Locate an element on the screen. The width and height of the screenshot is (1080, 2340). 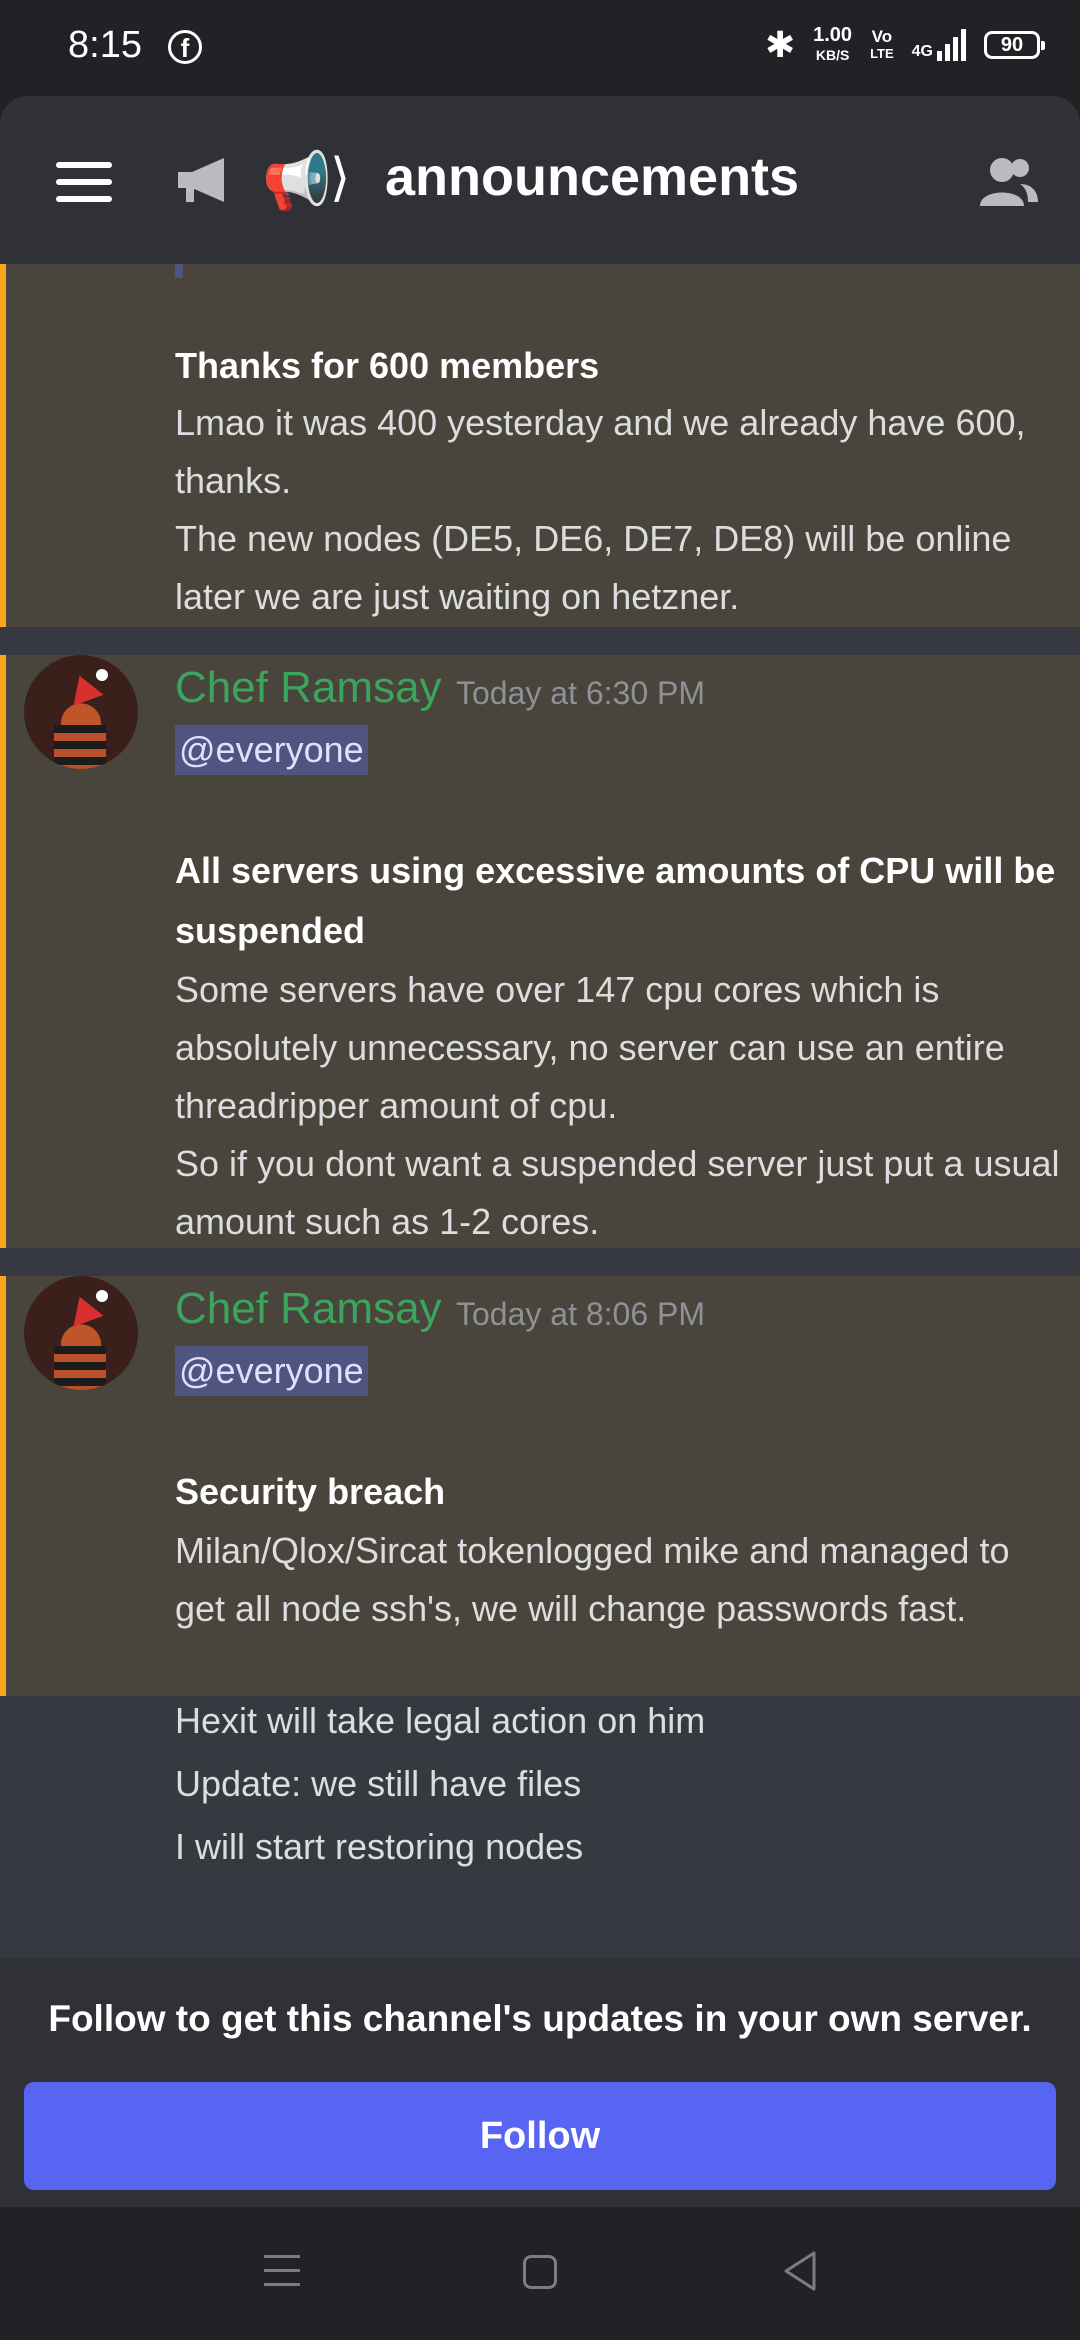
message-timestamp: Today at 8:06 PM is located at coordinates (581, 1314).